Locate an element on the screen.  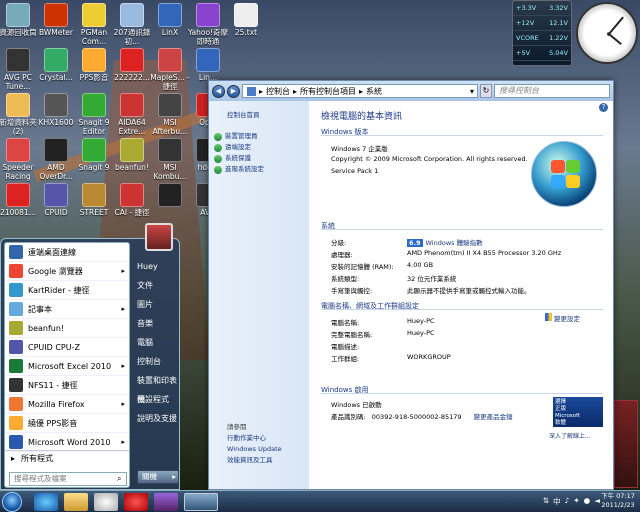
desktop-icon: 25.txt is located at coordinates (246, 20).